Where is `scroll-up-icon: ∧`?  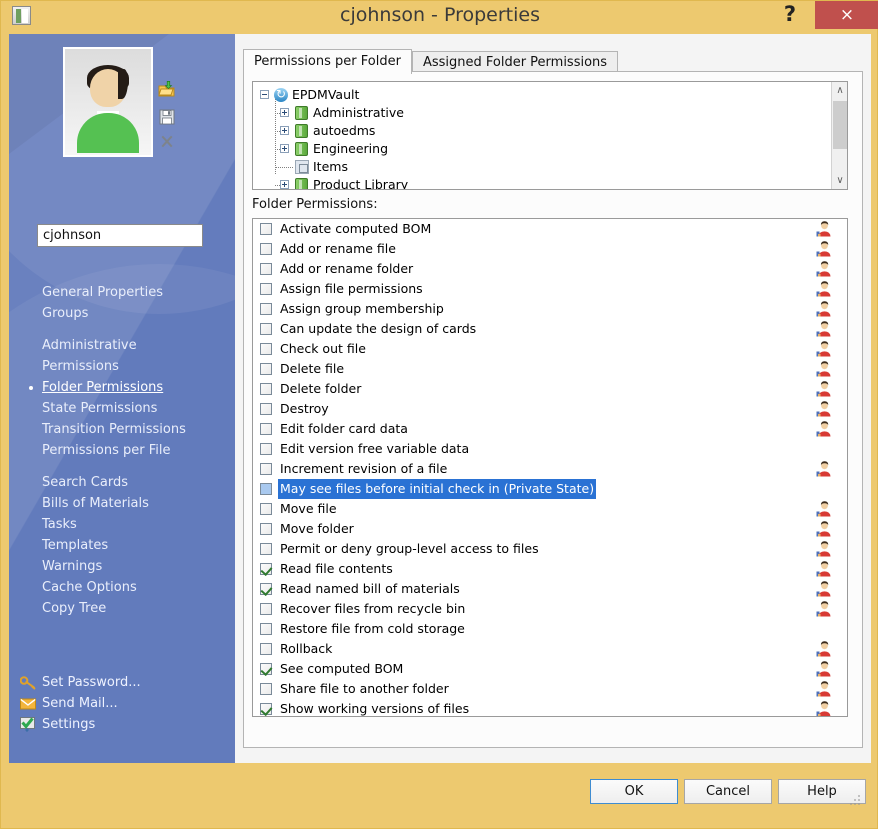
scroll-up-icon: ∧ is located at coordinates (839, 90).